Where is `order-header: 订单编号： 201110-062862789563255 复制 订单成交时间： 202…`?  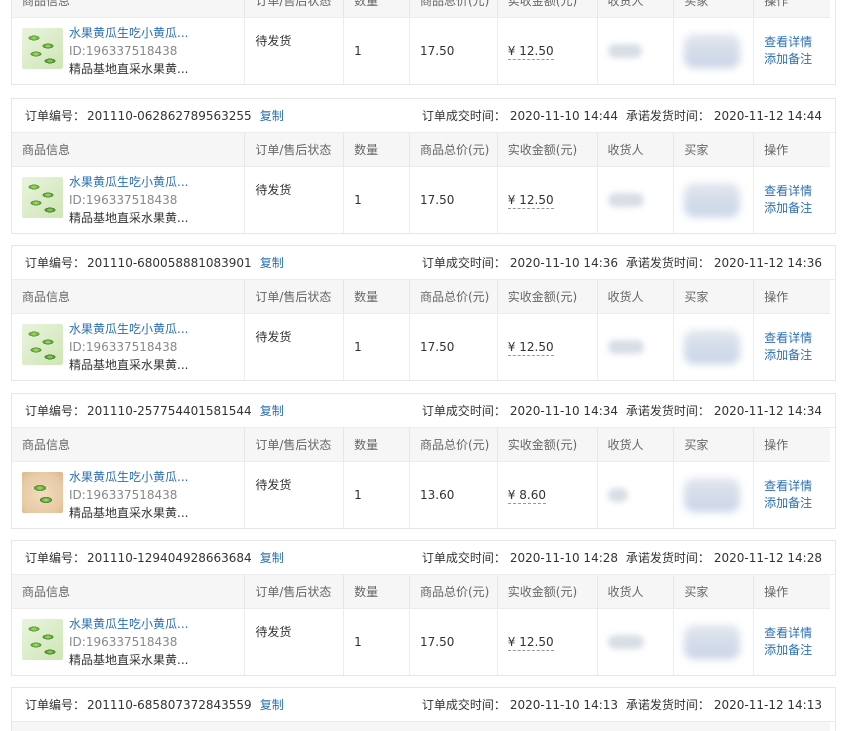
order-header: 订单编号： 201110-062862789563255 复制 订单成交时间： 202… is located at coordinates (423, 116).